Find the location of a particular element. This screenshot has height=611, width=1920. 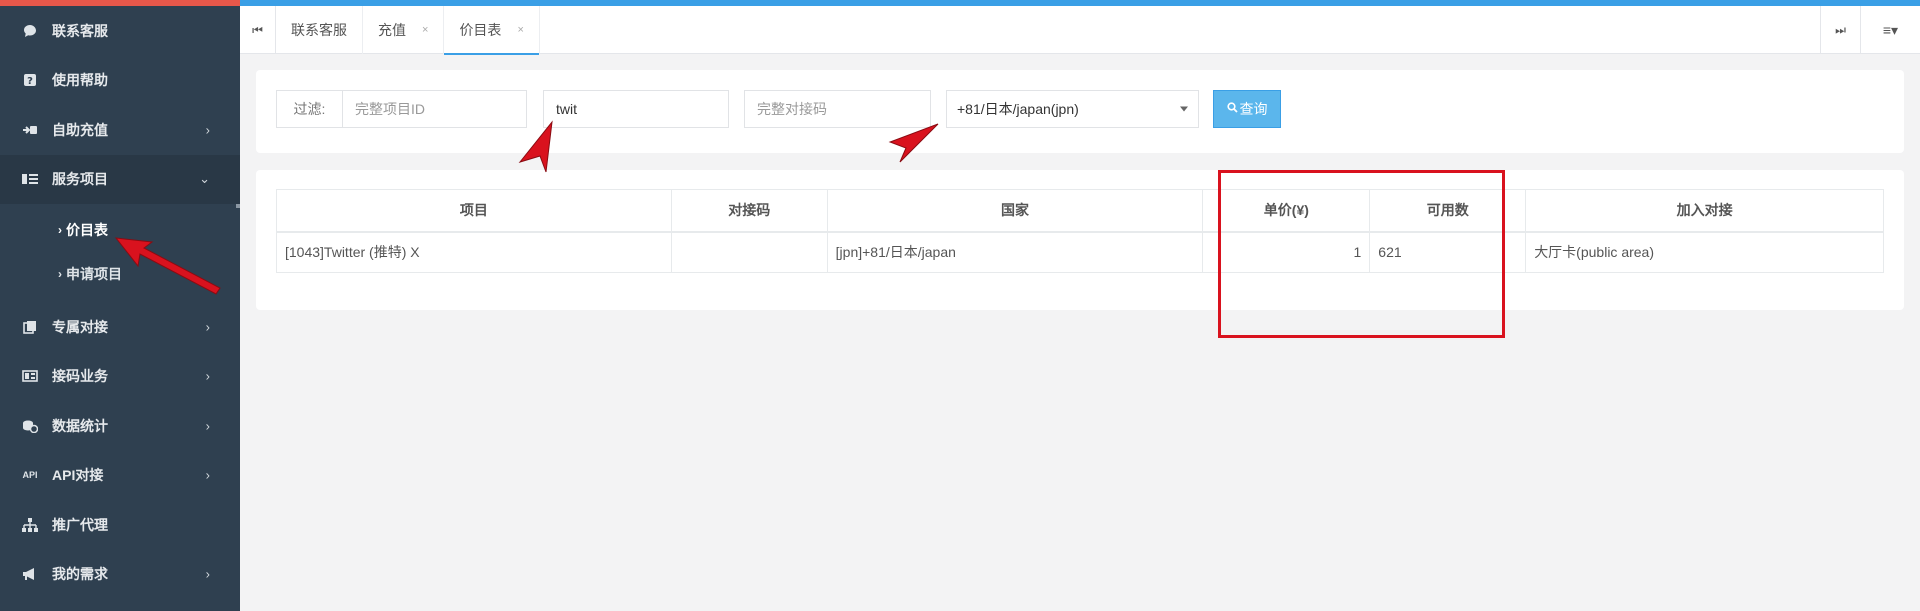

tab-options-menu-icon: ≡▾ is located at coordinates (1890, 30).